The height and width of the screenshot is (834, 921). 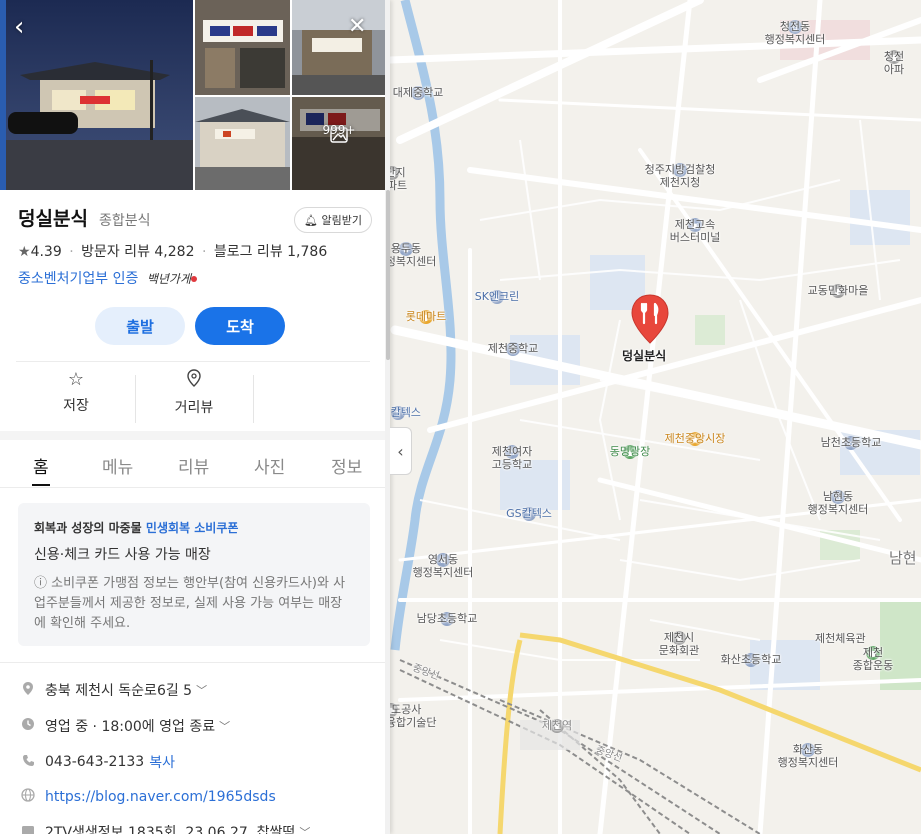 What do you see at coordinates (122, 555) in the screenshot?
I see `coupon-subtitle: 신용·체크 카드 사용 가능 매장` at bounding box center [122, 555].